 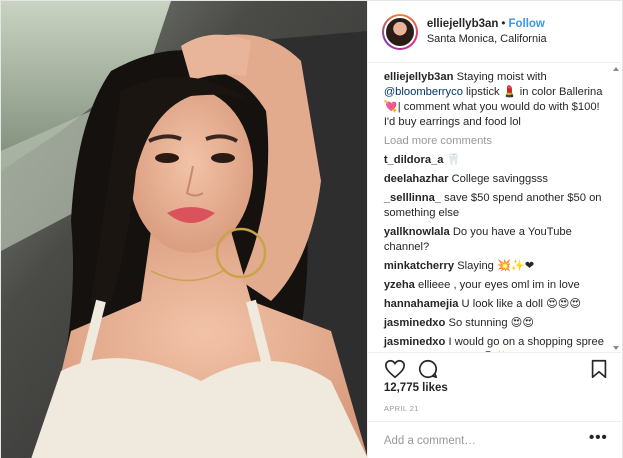 I want to click on add-comment-bar: •••, so click(x=495, y=439).